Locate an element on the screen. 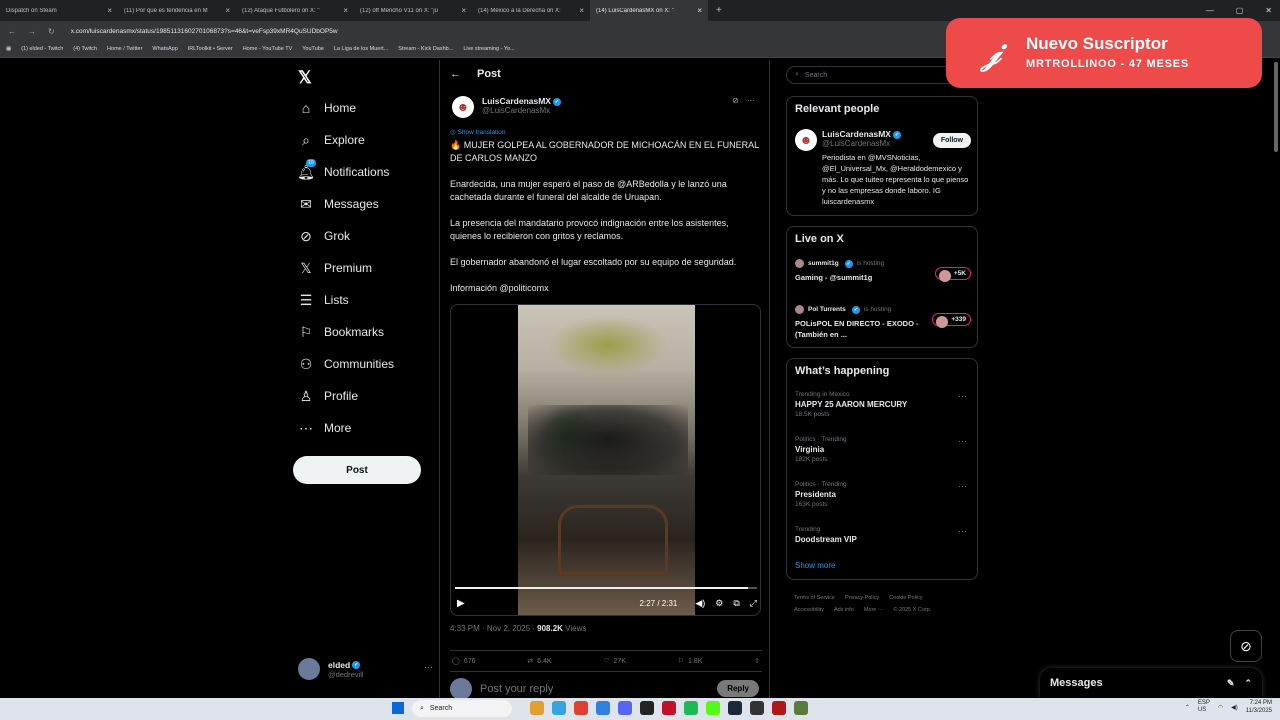  edge-icon is located at coordinates (559, 708).